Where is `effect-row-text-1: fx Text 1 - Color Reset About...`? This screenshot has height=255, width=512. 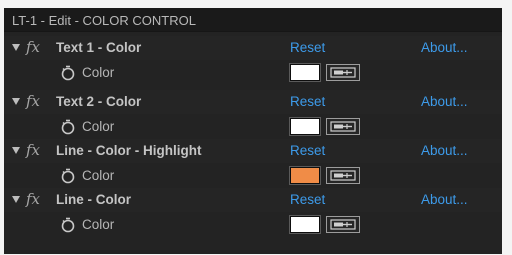 effect-row-text-1: fx Text 1 - Color Reset About... is located at coordinates (253, 48).